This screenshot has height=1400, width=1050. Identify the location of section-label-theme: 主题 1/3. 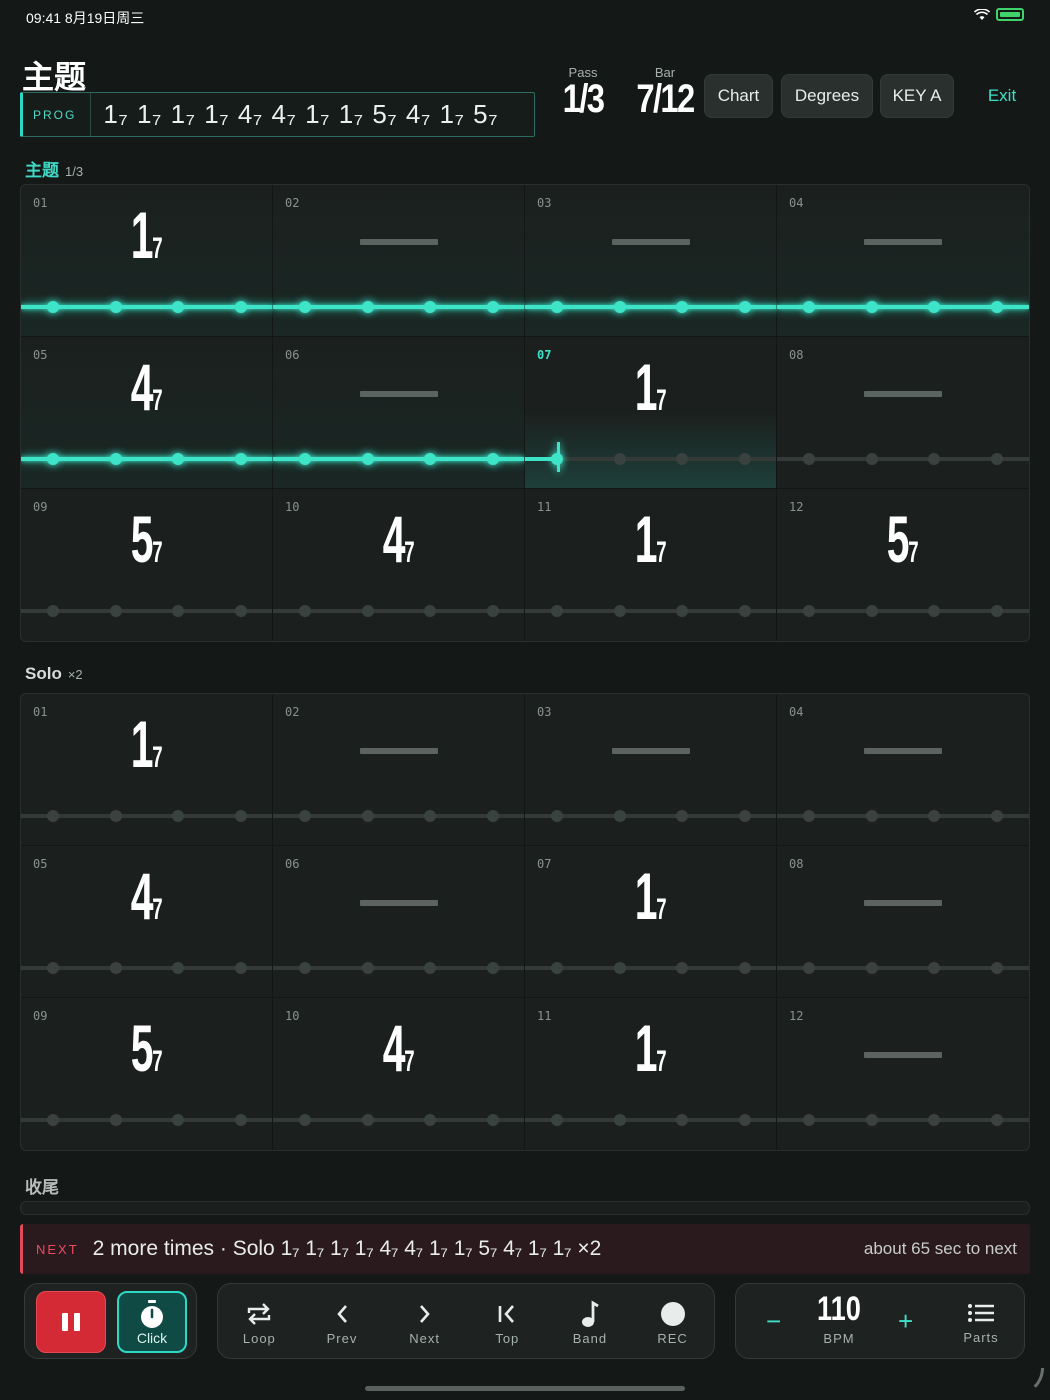
(54, 168).